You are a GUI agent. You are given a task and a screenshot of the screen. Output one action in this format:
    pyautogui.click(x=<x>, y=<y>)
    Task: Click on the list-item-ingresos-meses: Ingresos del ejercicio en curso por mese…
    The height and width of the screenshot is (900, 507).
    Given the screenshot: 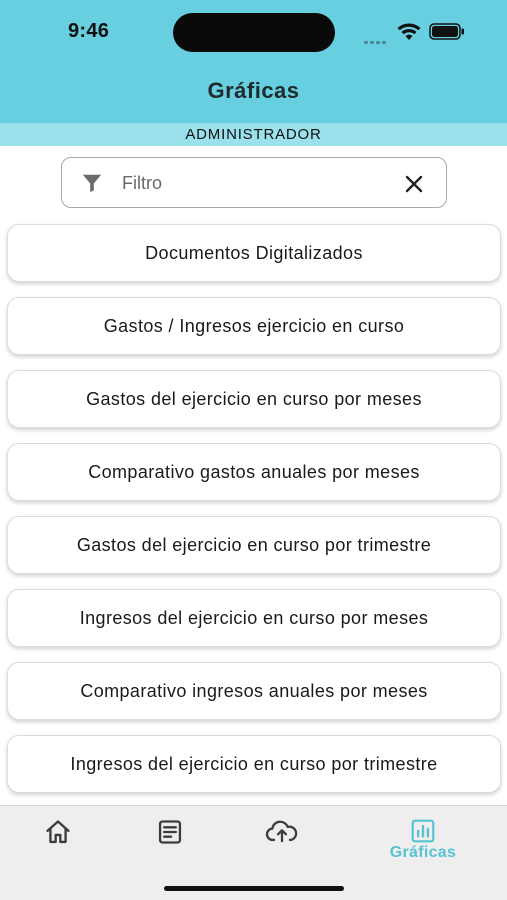 What is the action you would take?
    pyautogui.click(x=254, y=618)
    